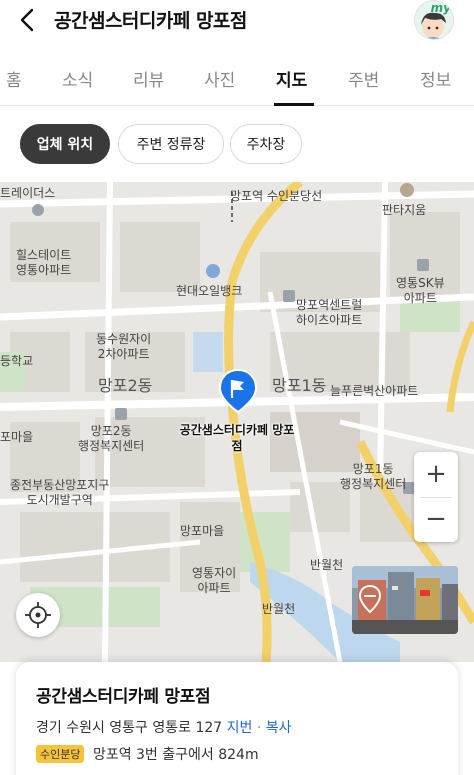 This screenshot has height=775, width=474. I want to click on map-label-school: 등학교, so click(17, 361).